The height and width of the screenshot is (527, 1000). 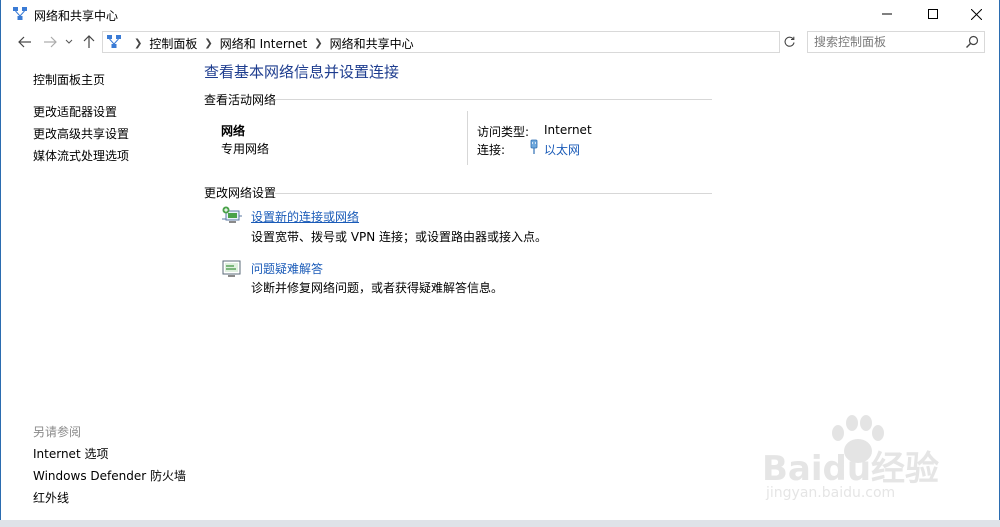 I want to click on troubleshoot-link: 问题疑难解答, so click(x=287, y=268).